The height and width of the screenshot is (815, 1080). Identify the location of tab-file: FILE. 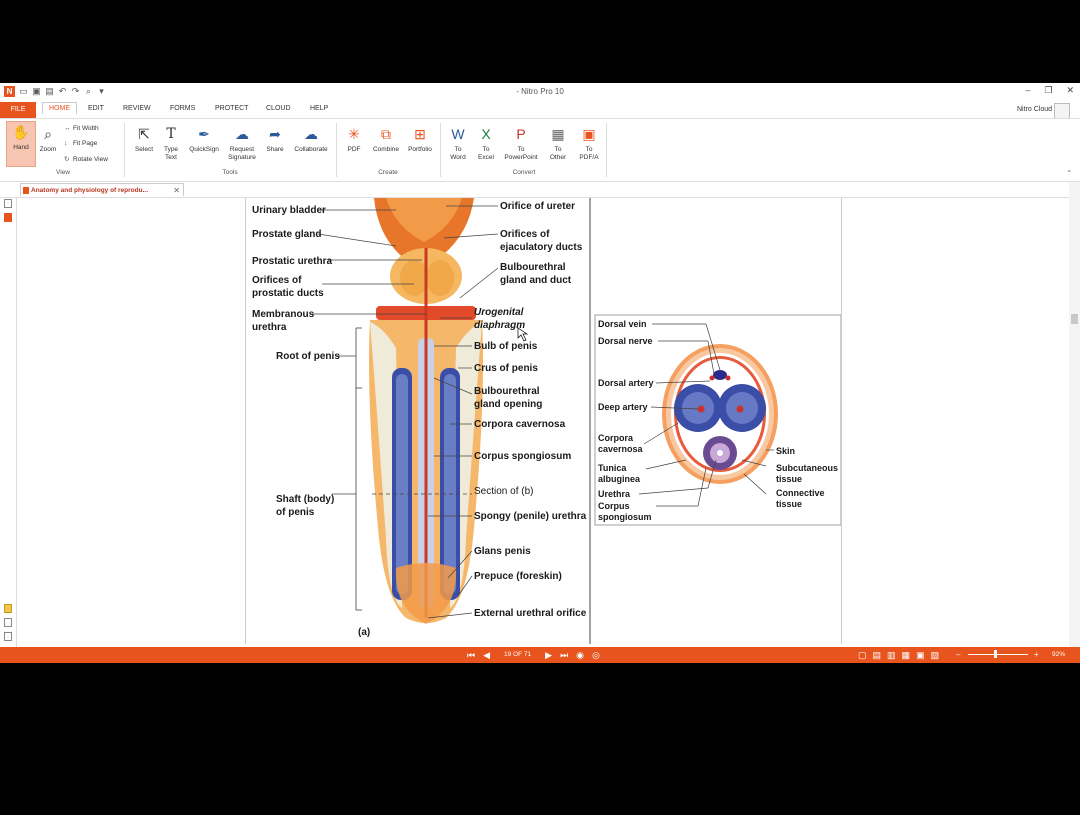
(18, 110).